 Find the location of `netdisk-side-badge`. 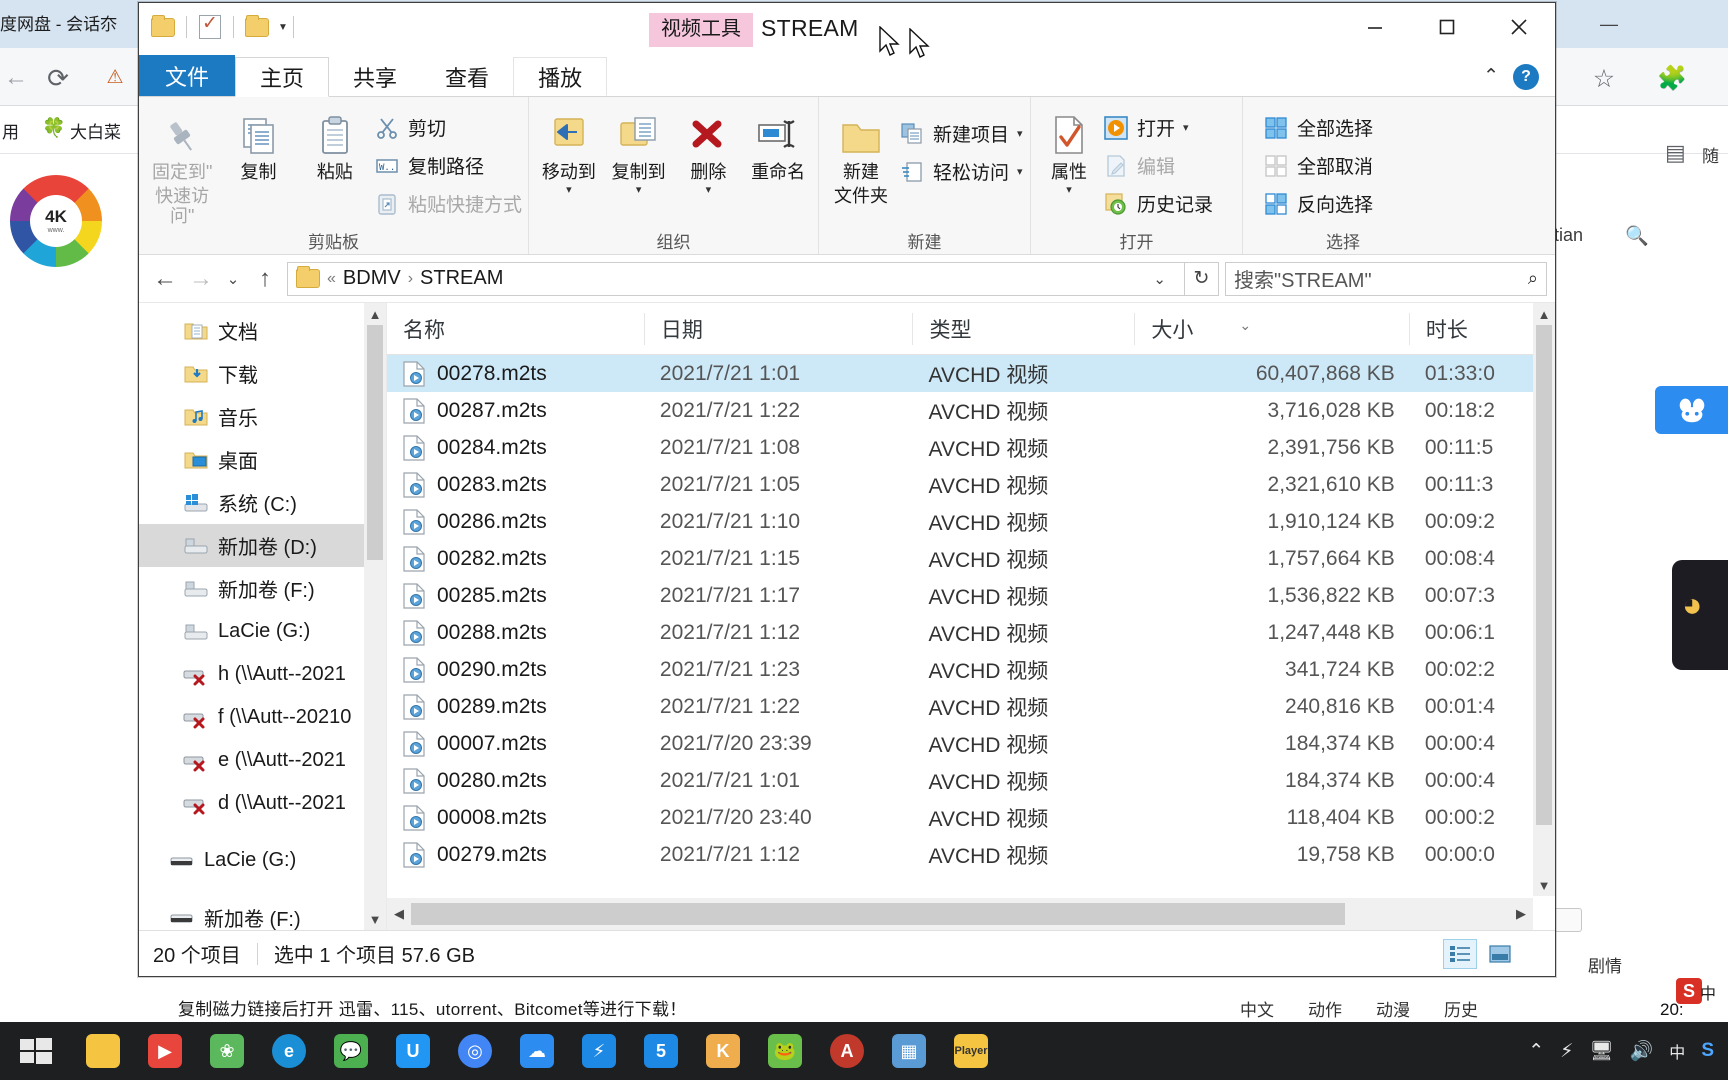

netdisk-side-badge is located at coordinates (1691, 410).